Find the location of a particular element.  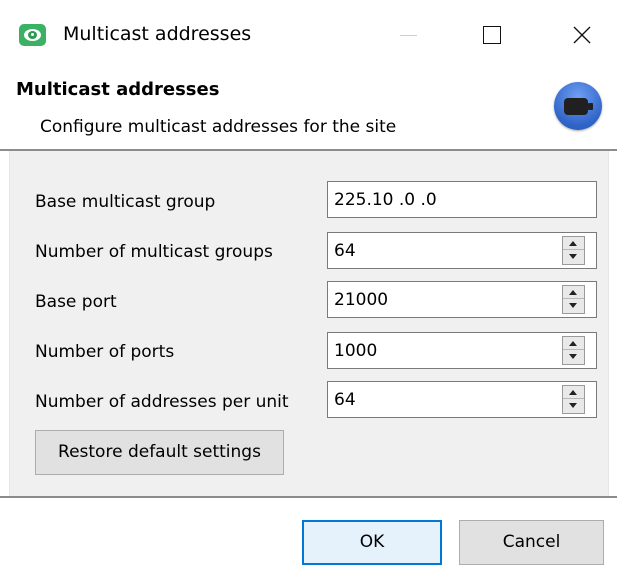

number-of-multicast-groups-label: Number of multicast groups is located at coordinates (154, 252).